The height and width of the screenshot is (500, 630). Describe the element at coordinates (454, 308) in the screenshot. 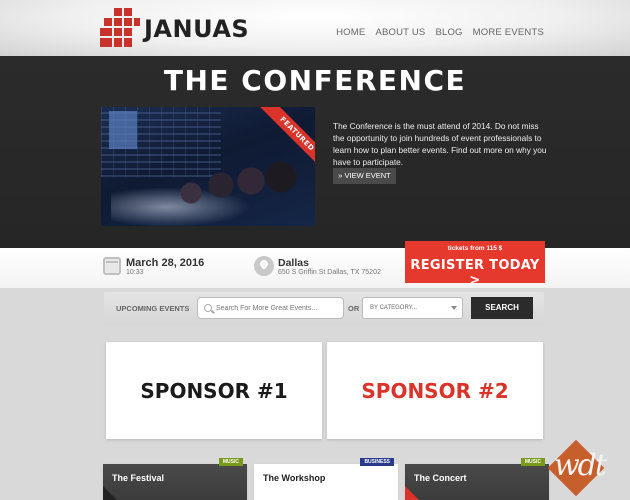

I see `chevron-down-icon` at that location.